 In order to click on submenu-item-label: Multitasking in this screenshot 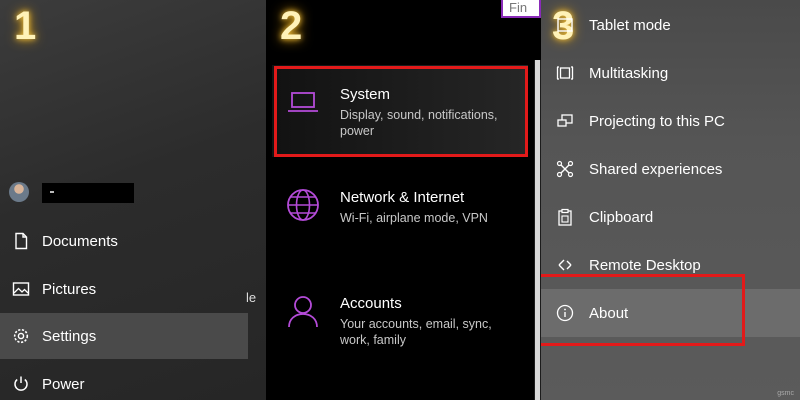, I will do `click(629, 73)`.